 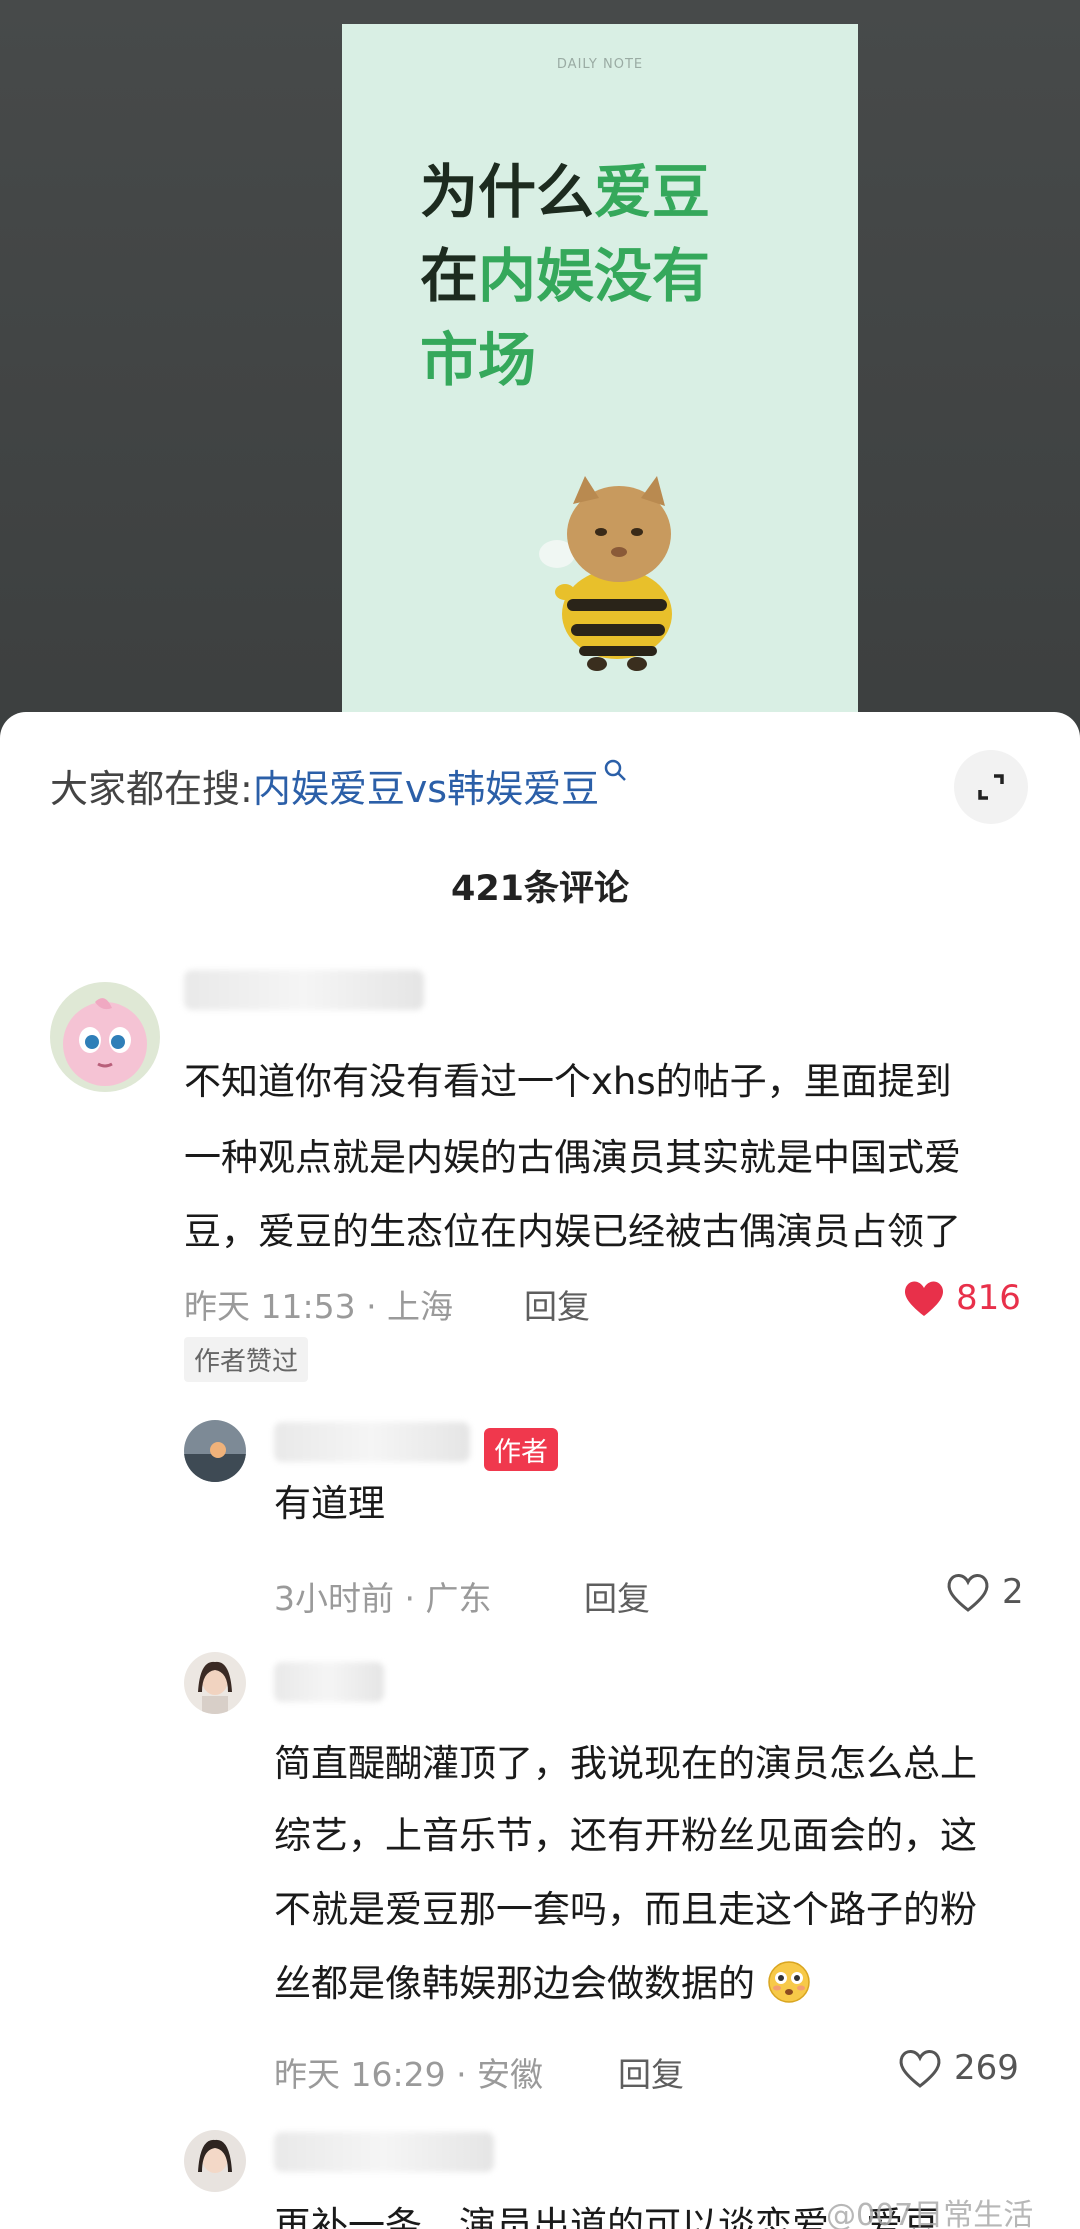 I want to click on author-badge: 作者, so click(x=521, y=1449).